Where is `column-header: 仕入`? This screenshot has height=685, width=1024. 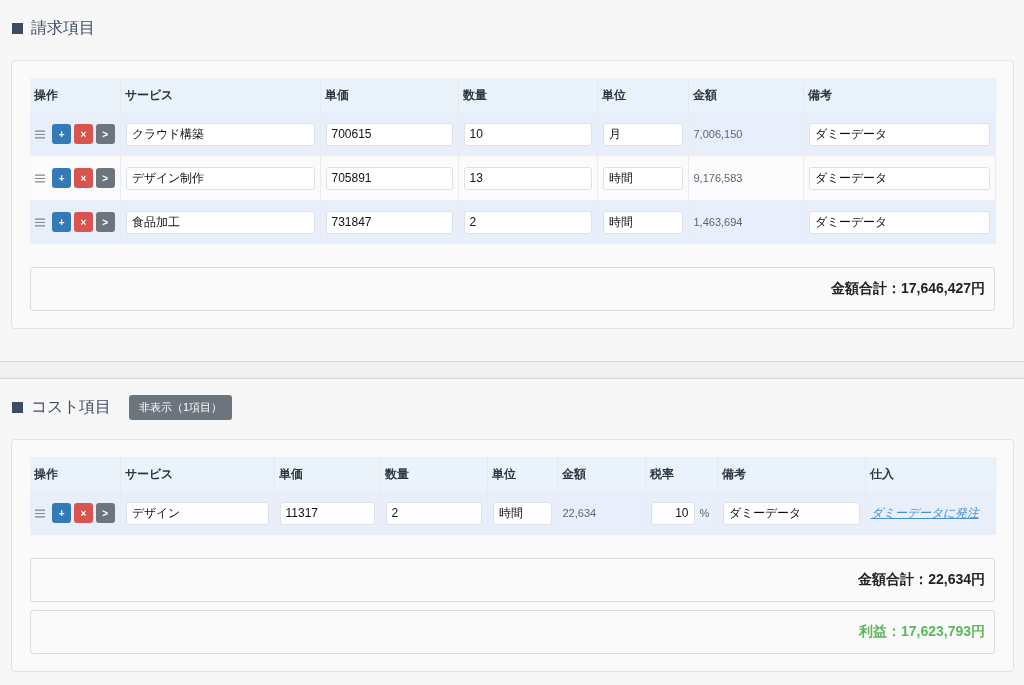 column-header: 仕入 is located at coordinates (930, 474).